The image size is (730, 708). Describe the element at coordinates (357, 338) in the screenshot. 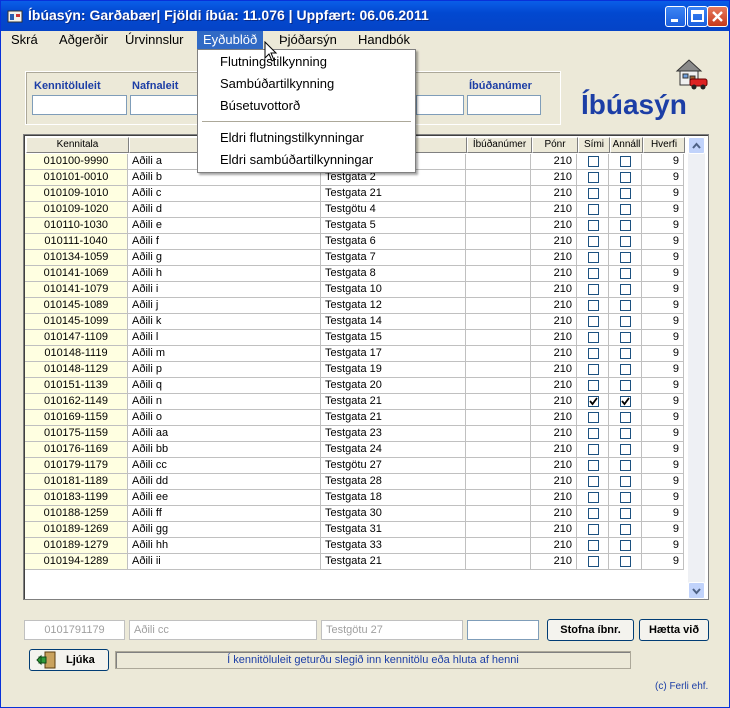

I see `table-row: 010147-1109 Aðili l Testgata 15 210 9` at that location.